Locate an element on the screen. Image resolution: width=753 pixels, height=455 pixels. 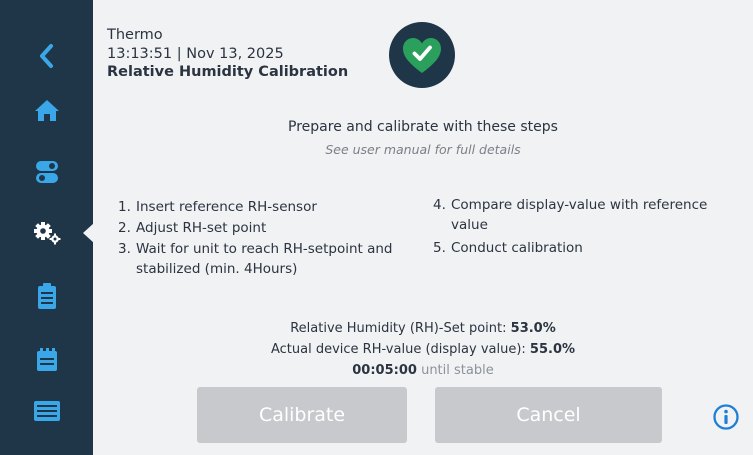
step-text: Adjust RH-set point is located at coordinates (201, 228).